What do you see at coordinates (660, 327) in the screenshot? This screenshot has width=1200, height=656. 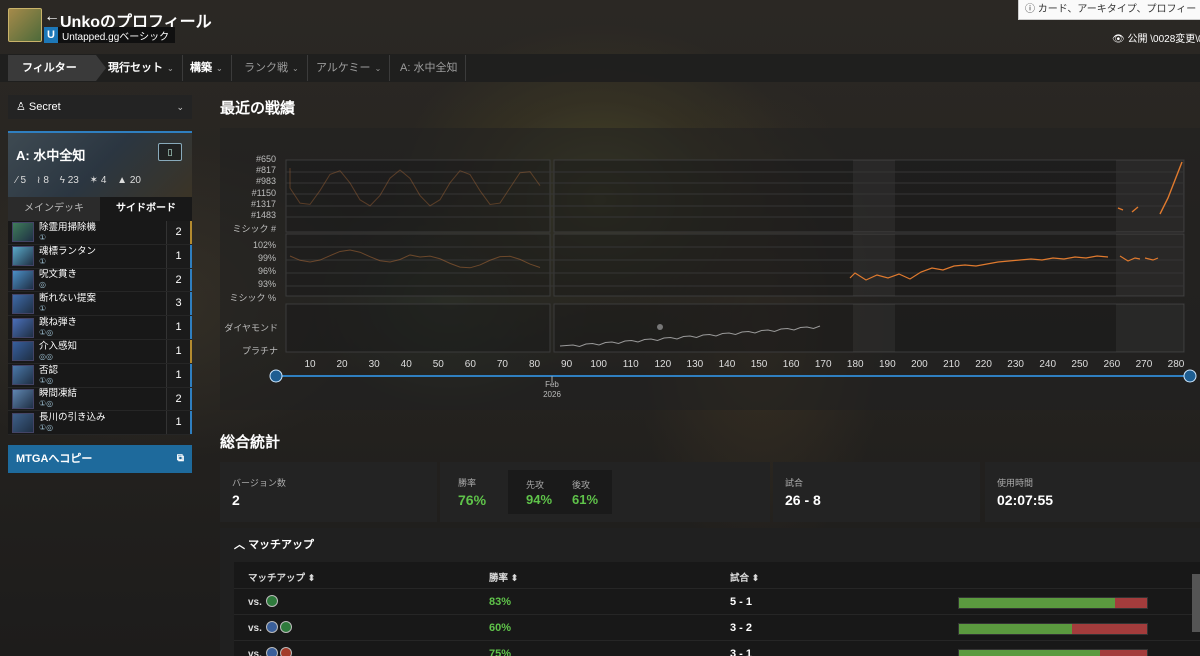 I see `rank-marker` at bounding box center [660, 327].